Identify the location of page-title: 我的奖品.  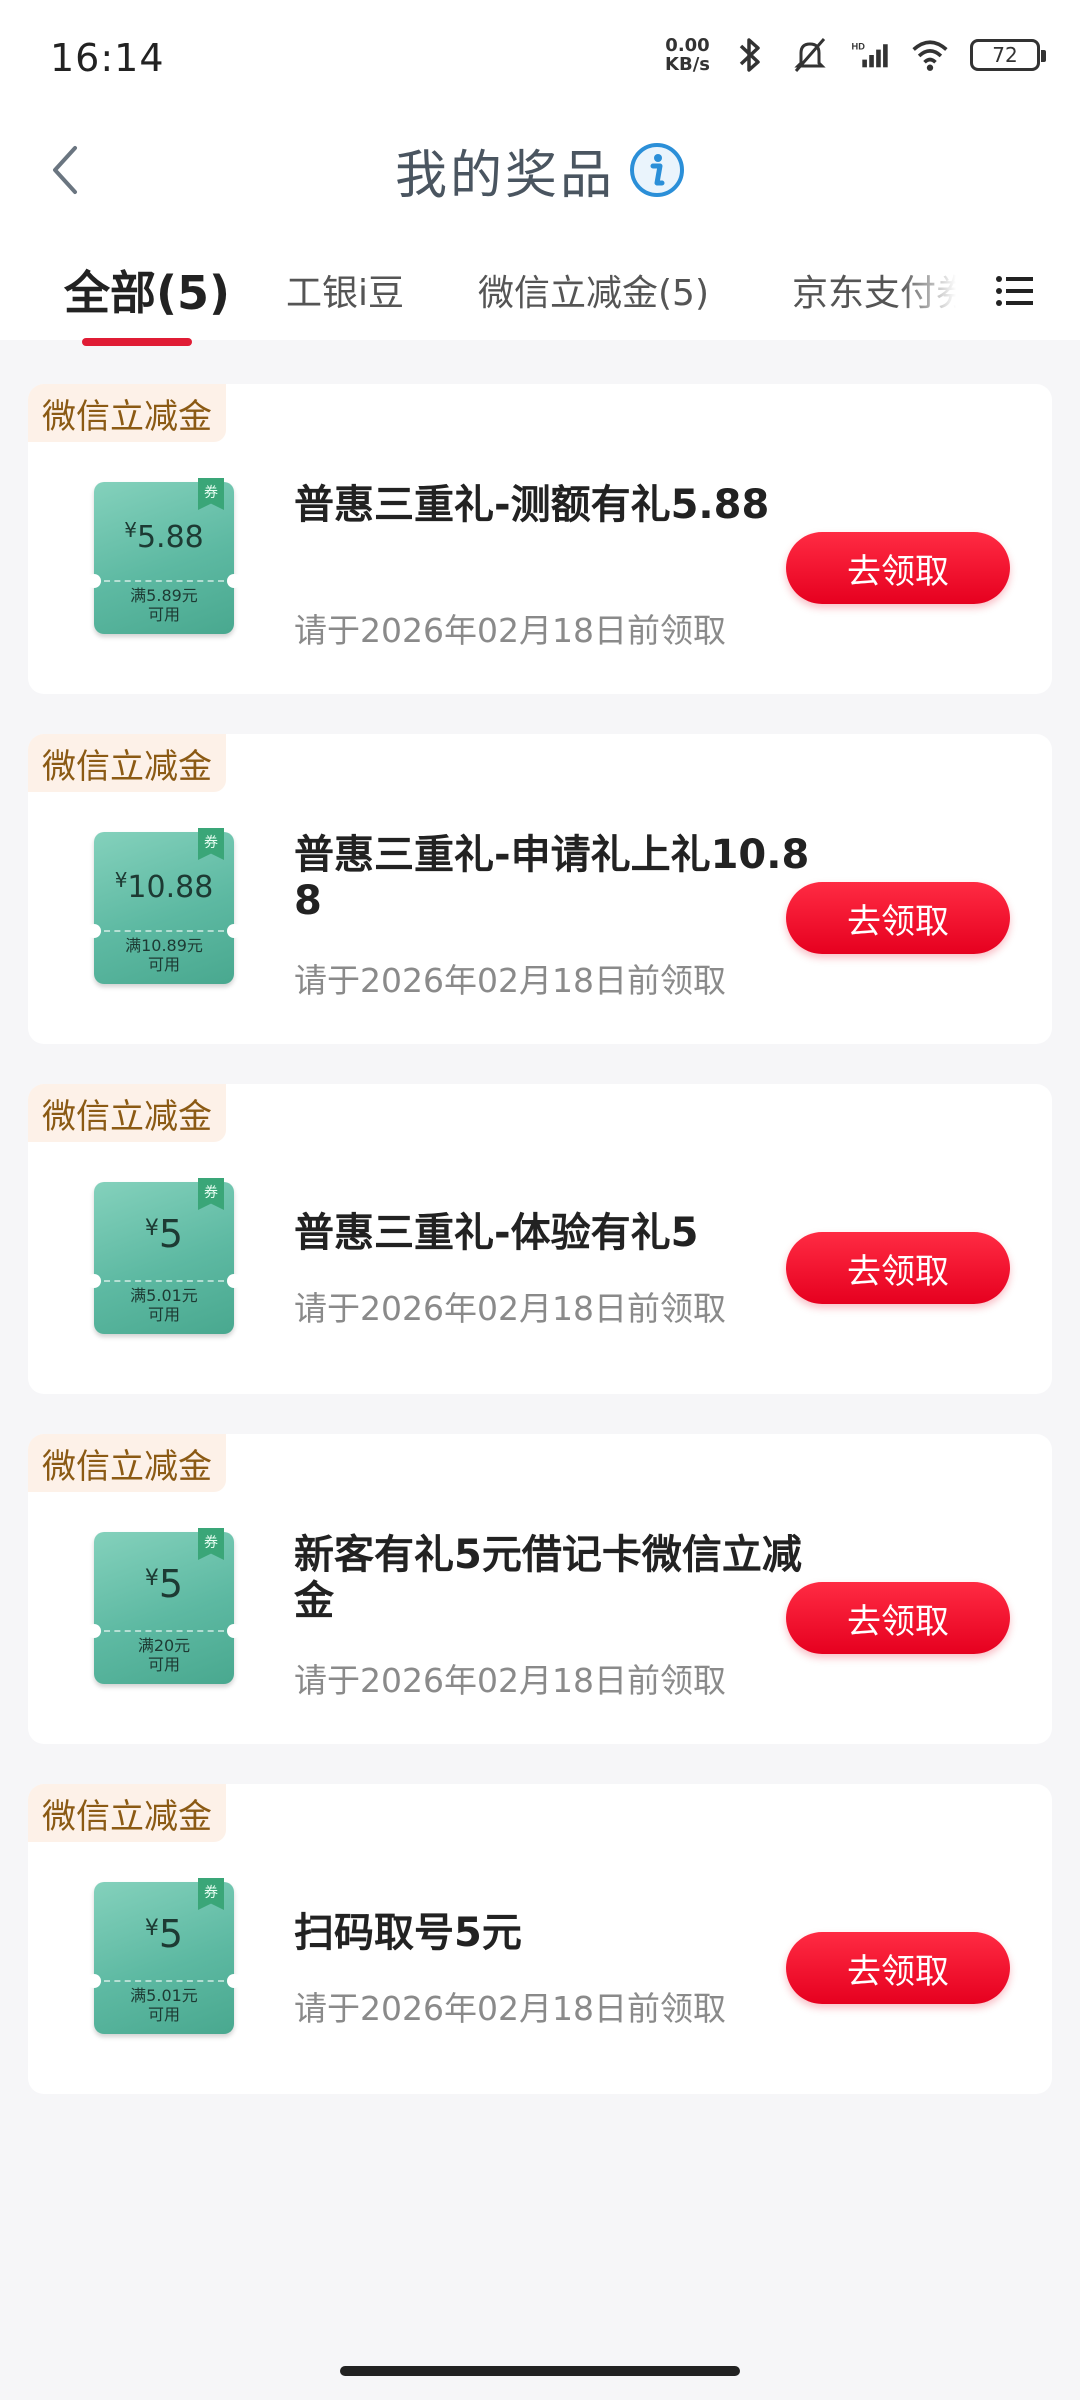
(504, 175).